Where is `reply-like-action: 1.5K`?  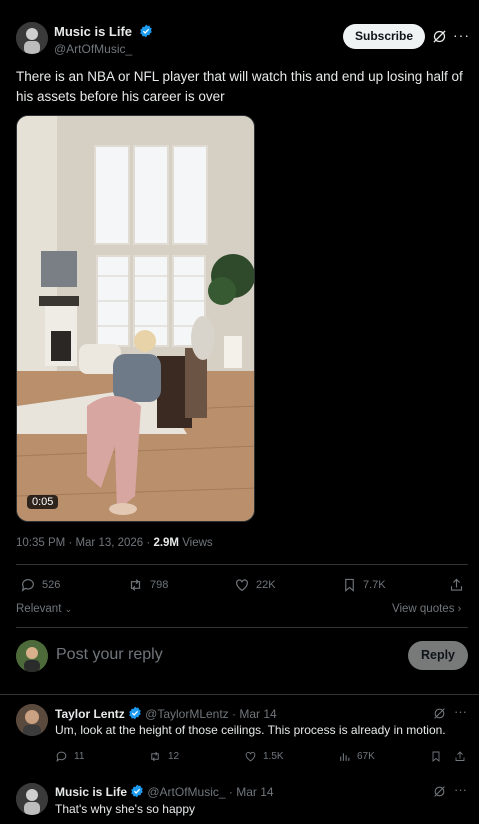 reply-like-action: 1.5K is located at coordinates (264, 756).